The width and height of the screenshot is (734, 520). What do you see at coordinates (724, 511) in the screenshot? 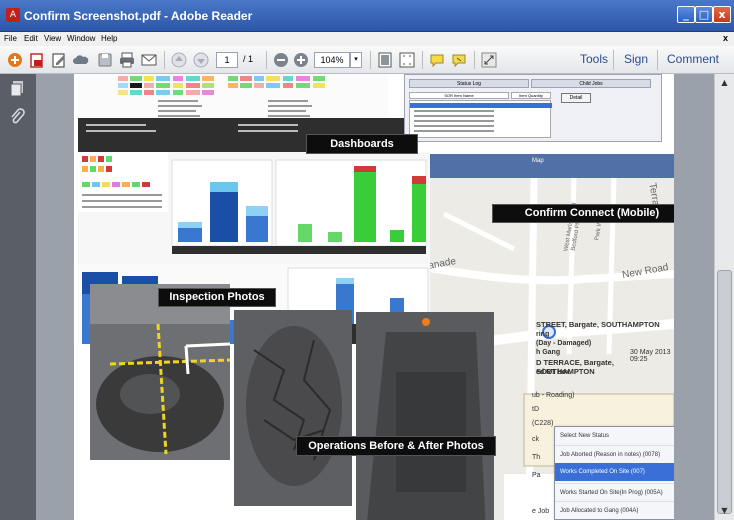
I see `scroll-down-arrow-icon: ▼` at bounding box center [724, 511].